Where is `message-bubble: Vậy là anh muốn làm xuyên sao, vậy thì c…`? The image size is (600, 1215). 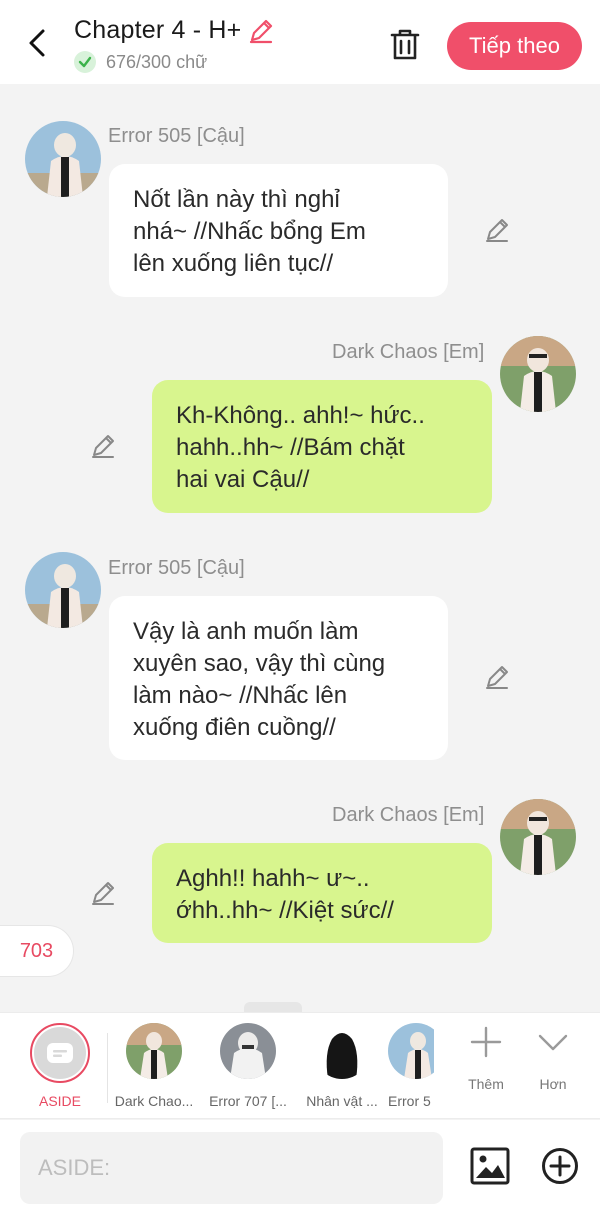
message-bubble: Vậy là anh muốn làm xuyên sao, vậy thì c… is located at coordinates (278, 678).